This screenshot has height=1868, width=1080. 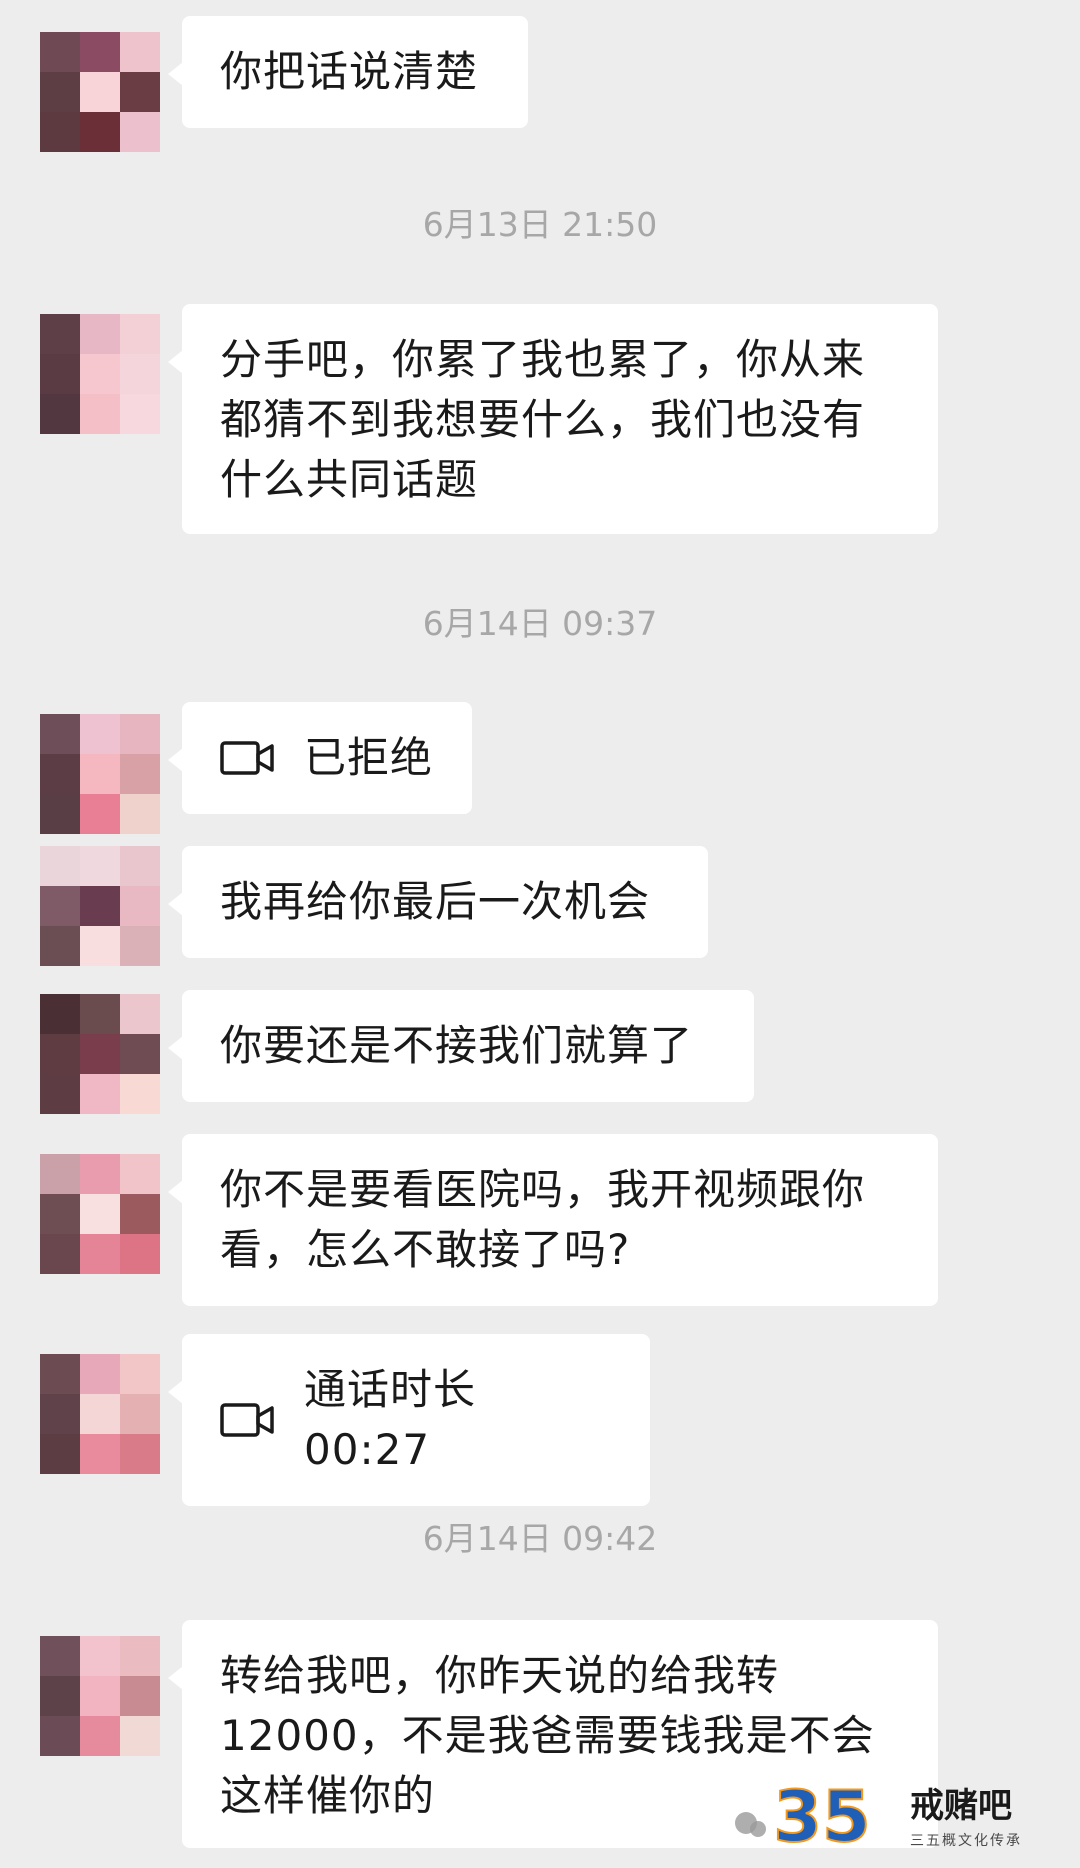 I want to click on video-call-declined-bubble: 已拒绝, so click(x=320, y=758).